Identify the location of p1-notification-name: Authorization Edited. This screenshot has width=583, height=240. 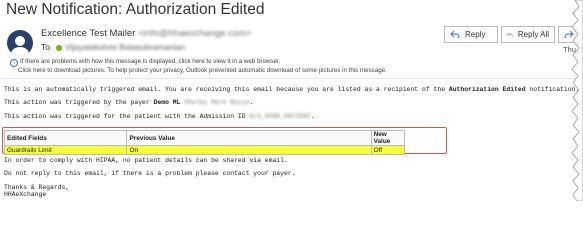
(487, 89).